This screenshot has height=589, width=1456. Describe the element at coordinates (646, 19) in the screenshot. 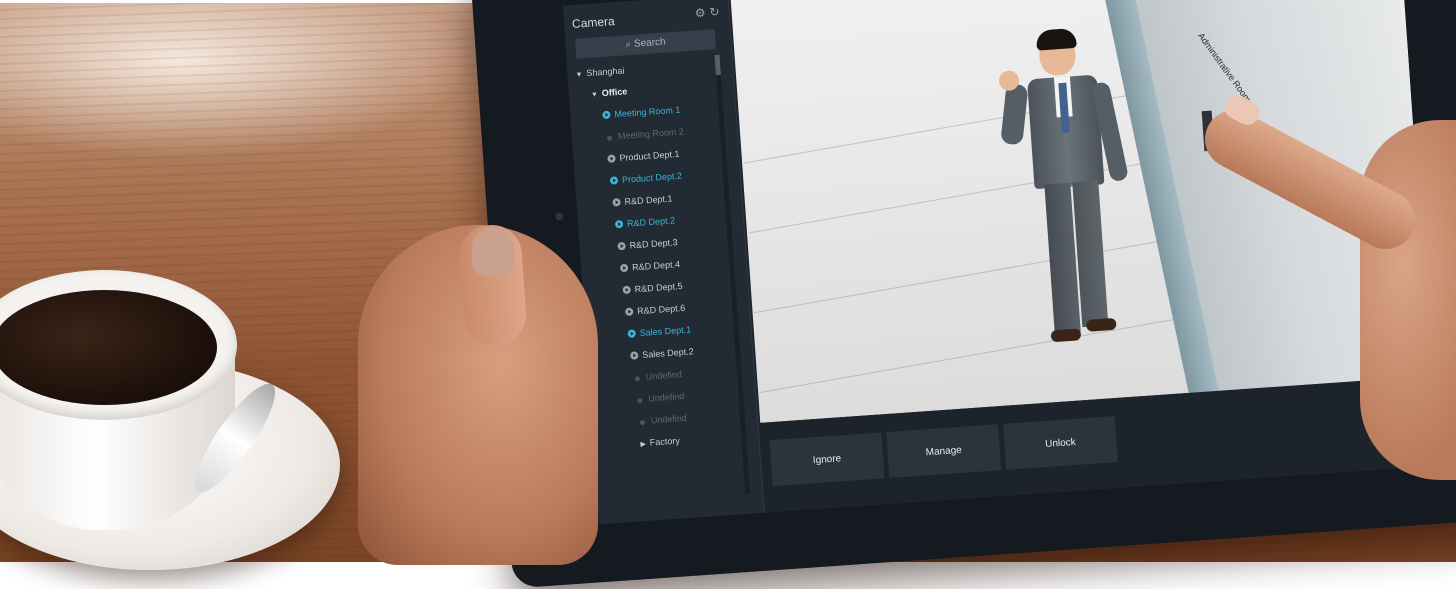

I see `sidebar-header: Camera ⚙ ↻` at that location.